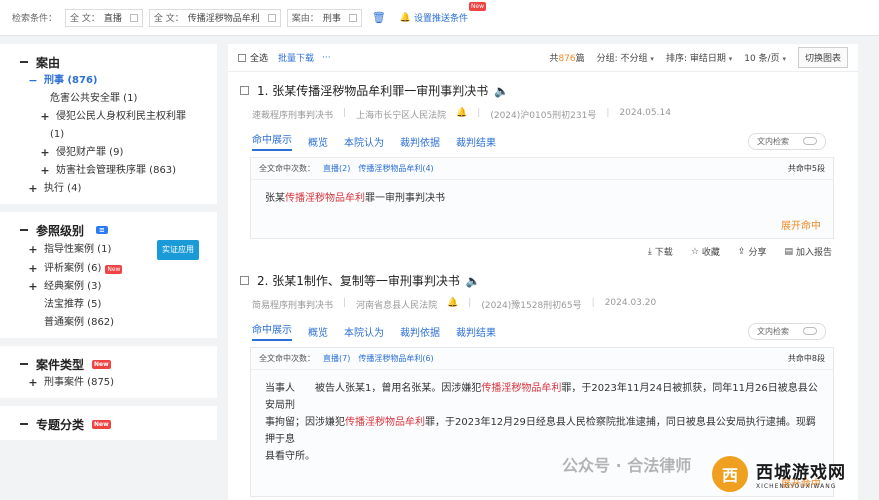 This screenshot has height=500, width=879. Describe the element at coordinates (542, 359) in the screenshot. I see `hit-summary: 全文命中次数： 直播(7) 传播淫秽物品牟利(6) 共命中8段` at that location.